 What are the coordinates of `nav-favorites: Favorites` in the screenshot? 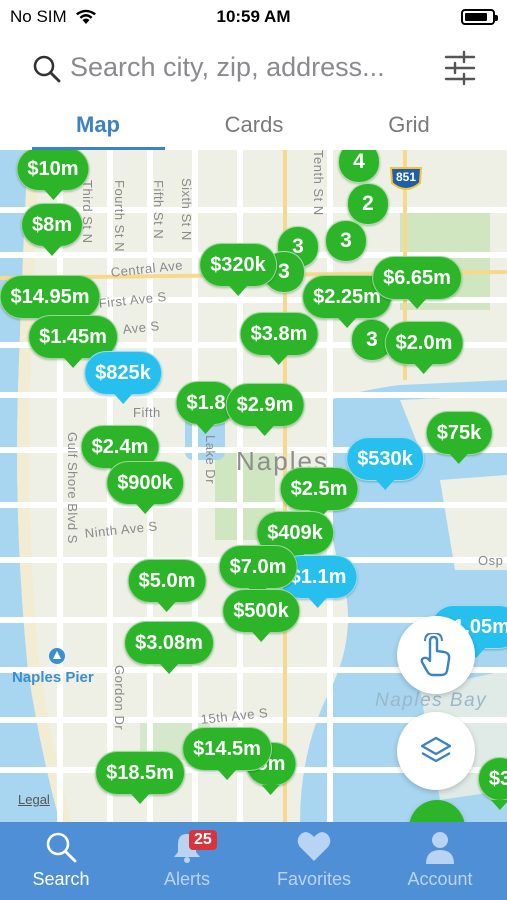 It's located at (314, 861).